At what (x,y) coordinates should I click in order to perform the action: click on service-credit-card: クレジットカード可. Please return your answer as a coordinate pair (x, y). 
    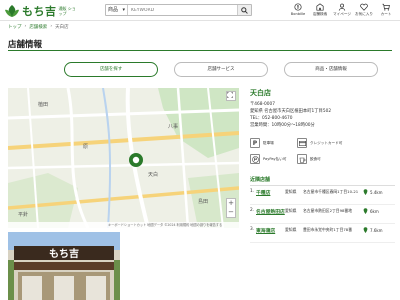
    Looking at the image, I should click on (320, 143).